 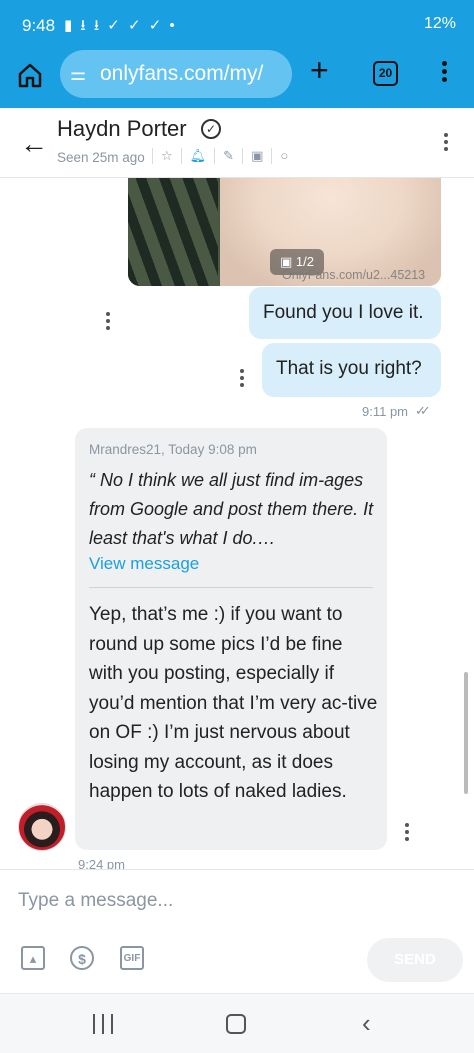 I want to click on star-icon: ☆, so click(x=166, y=156).